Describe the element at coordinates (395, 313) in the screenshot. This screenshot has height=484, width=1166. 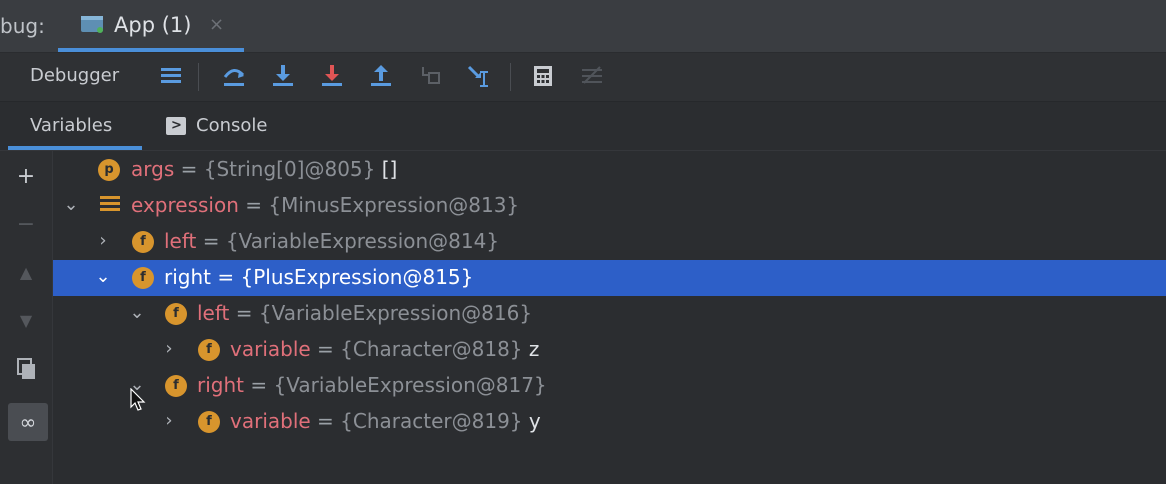
I see `variable-type: {VariableExpression@816}` at that location.